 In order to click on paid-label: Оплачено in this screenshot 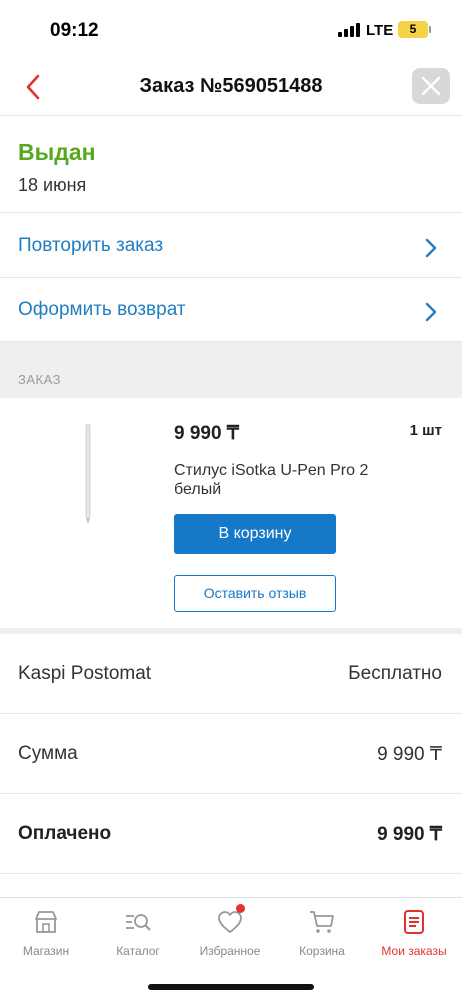, I will do `click(65, 833)`.